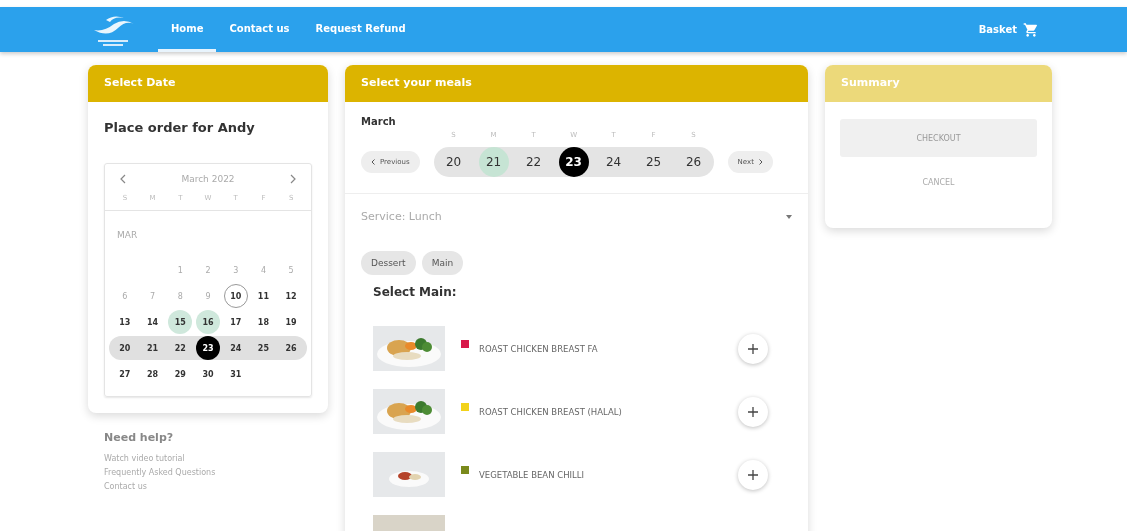 The height and width of the screenshot is (531, 1127). I want to click on meal-name: VEGETABLE BEAN CHILLI, so click(532, 474).